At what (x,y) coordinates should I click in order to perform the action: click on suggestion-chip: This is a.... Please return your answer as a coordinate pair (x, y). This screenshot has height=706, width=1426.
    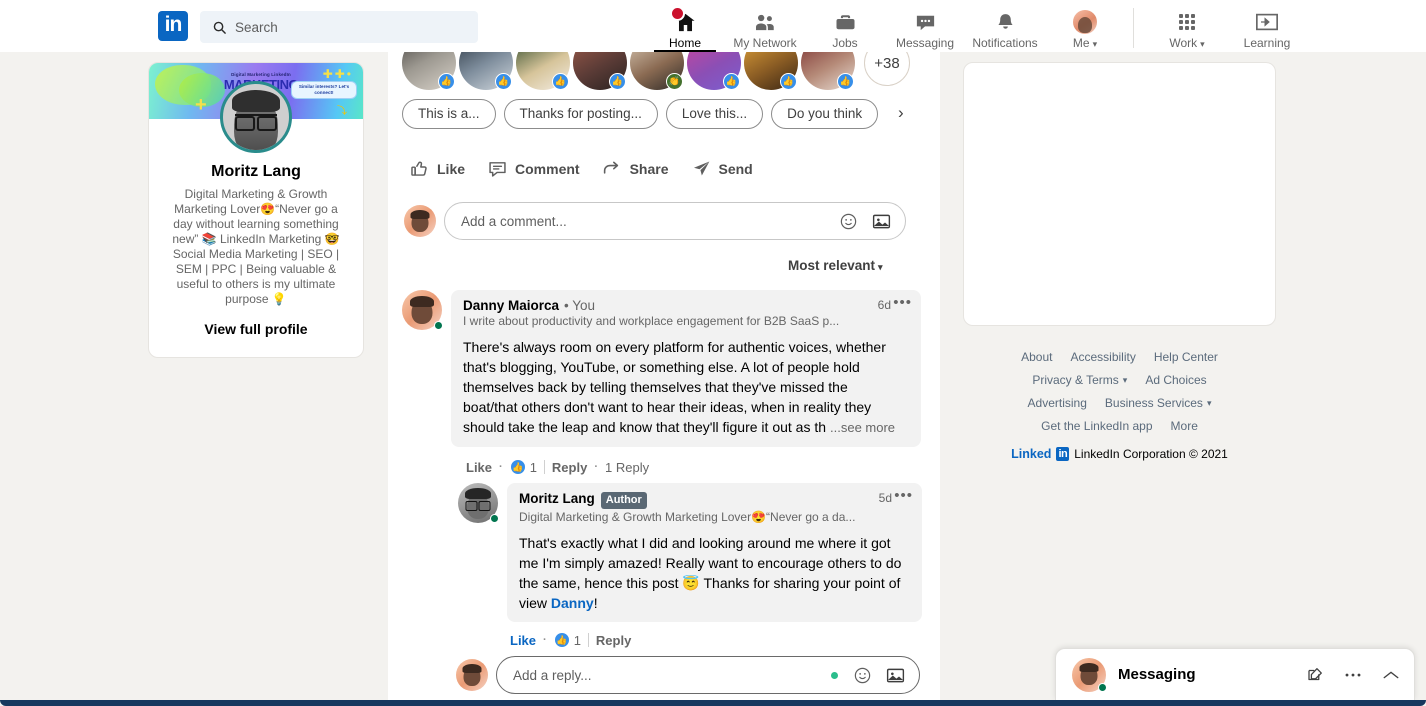
    Looking at the image, I should click on (449, 114).